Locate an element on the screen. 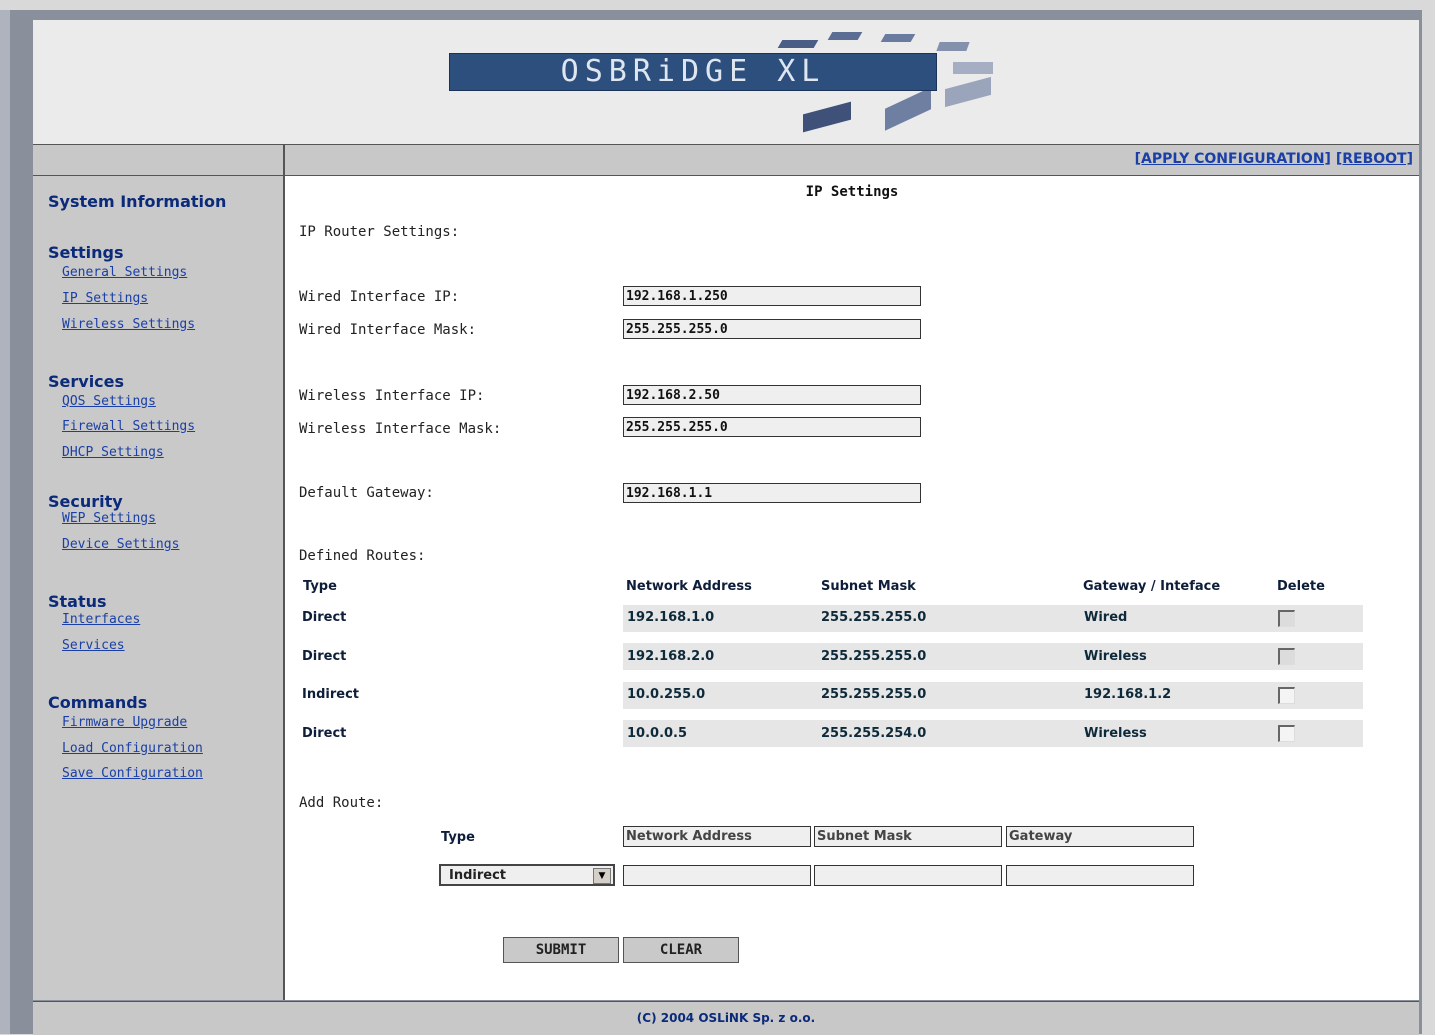  defined-routes-label: Defined Routes: is located at coordinates (362, 556).